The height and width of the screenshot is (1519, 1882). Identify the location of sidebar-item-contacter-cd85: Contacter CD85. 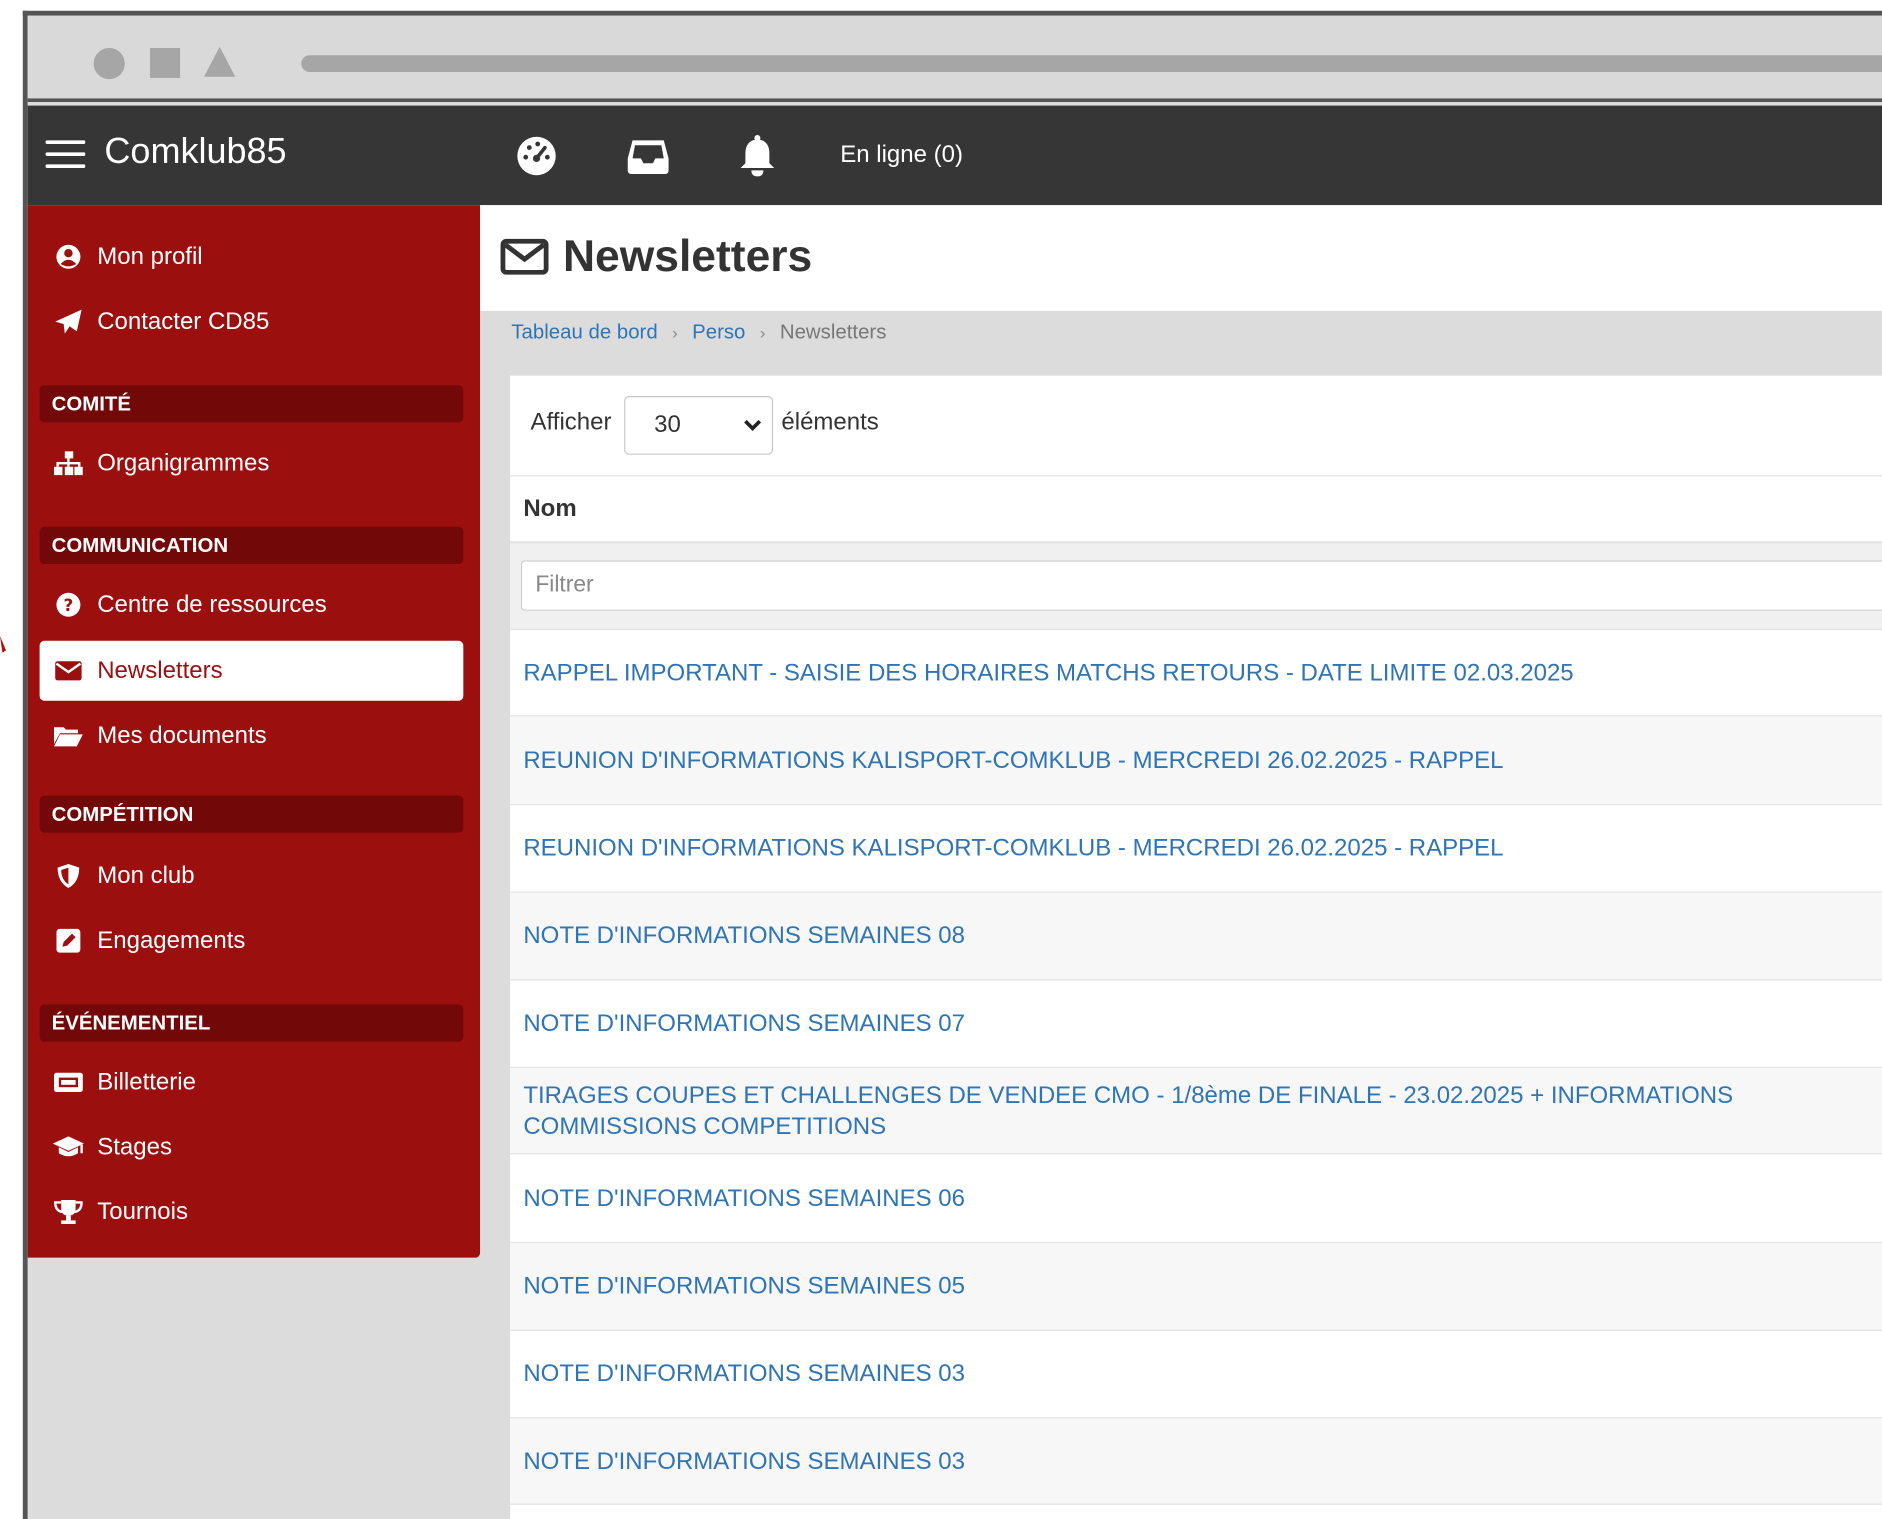
(252, 322).